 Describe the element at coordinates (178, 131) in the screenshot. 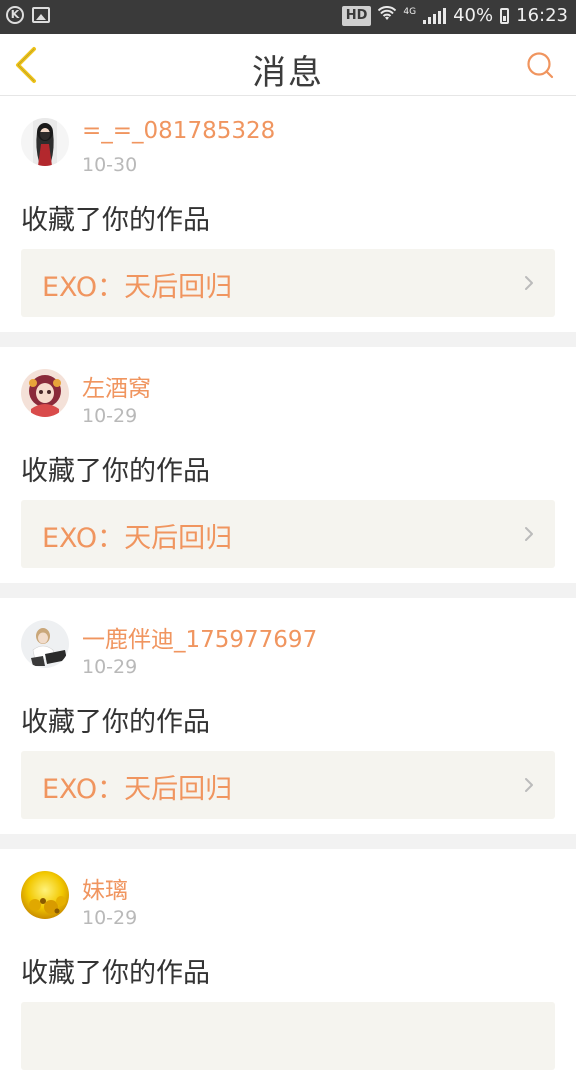

I see `username: =_=_081785328` at that location.